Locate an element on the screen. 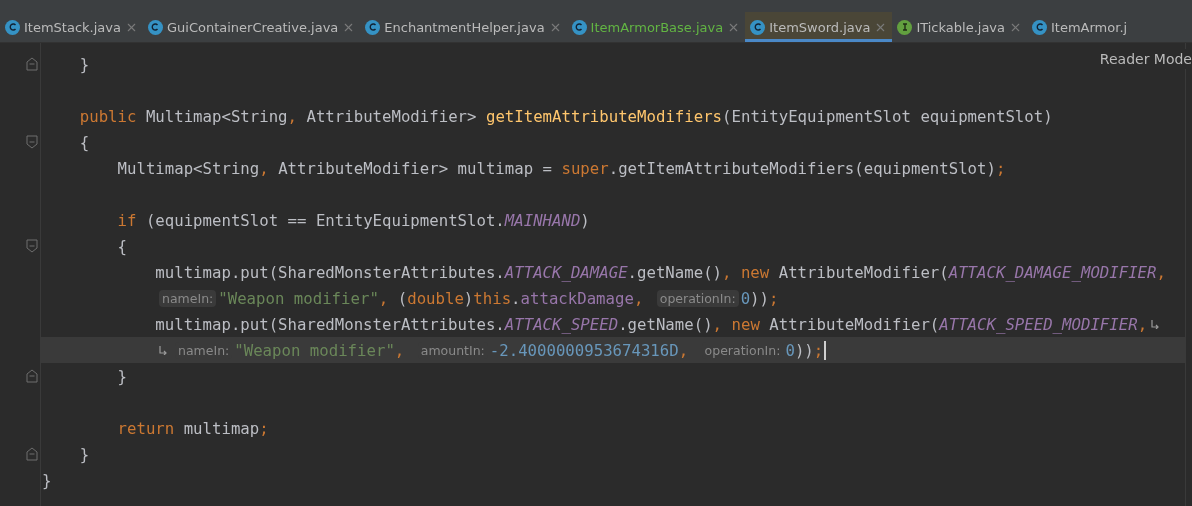 This screenshot has width=1192, height=506. editor-tab: GuiContainerCreative.java is located at coordinates (251, 27).